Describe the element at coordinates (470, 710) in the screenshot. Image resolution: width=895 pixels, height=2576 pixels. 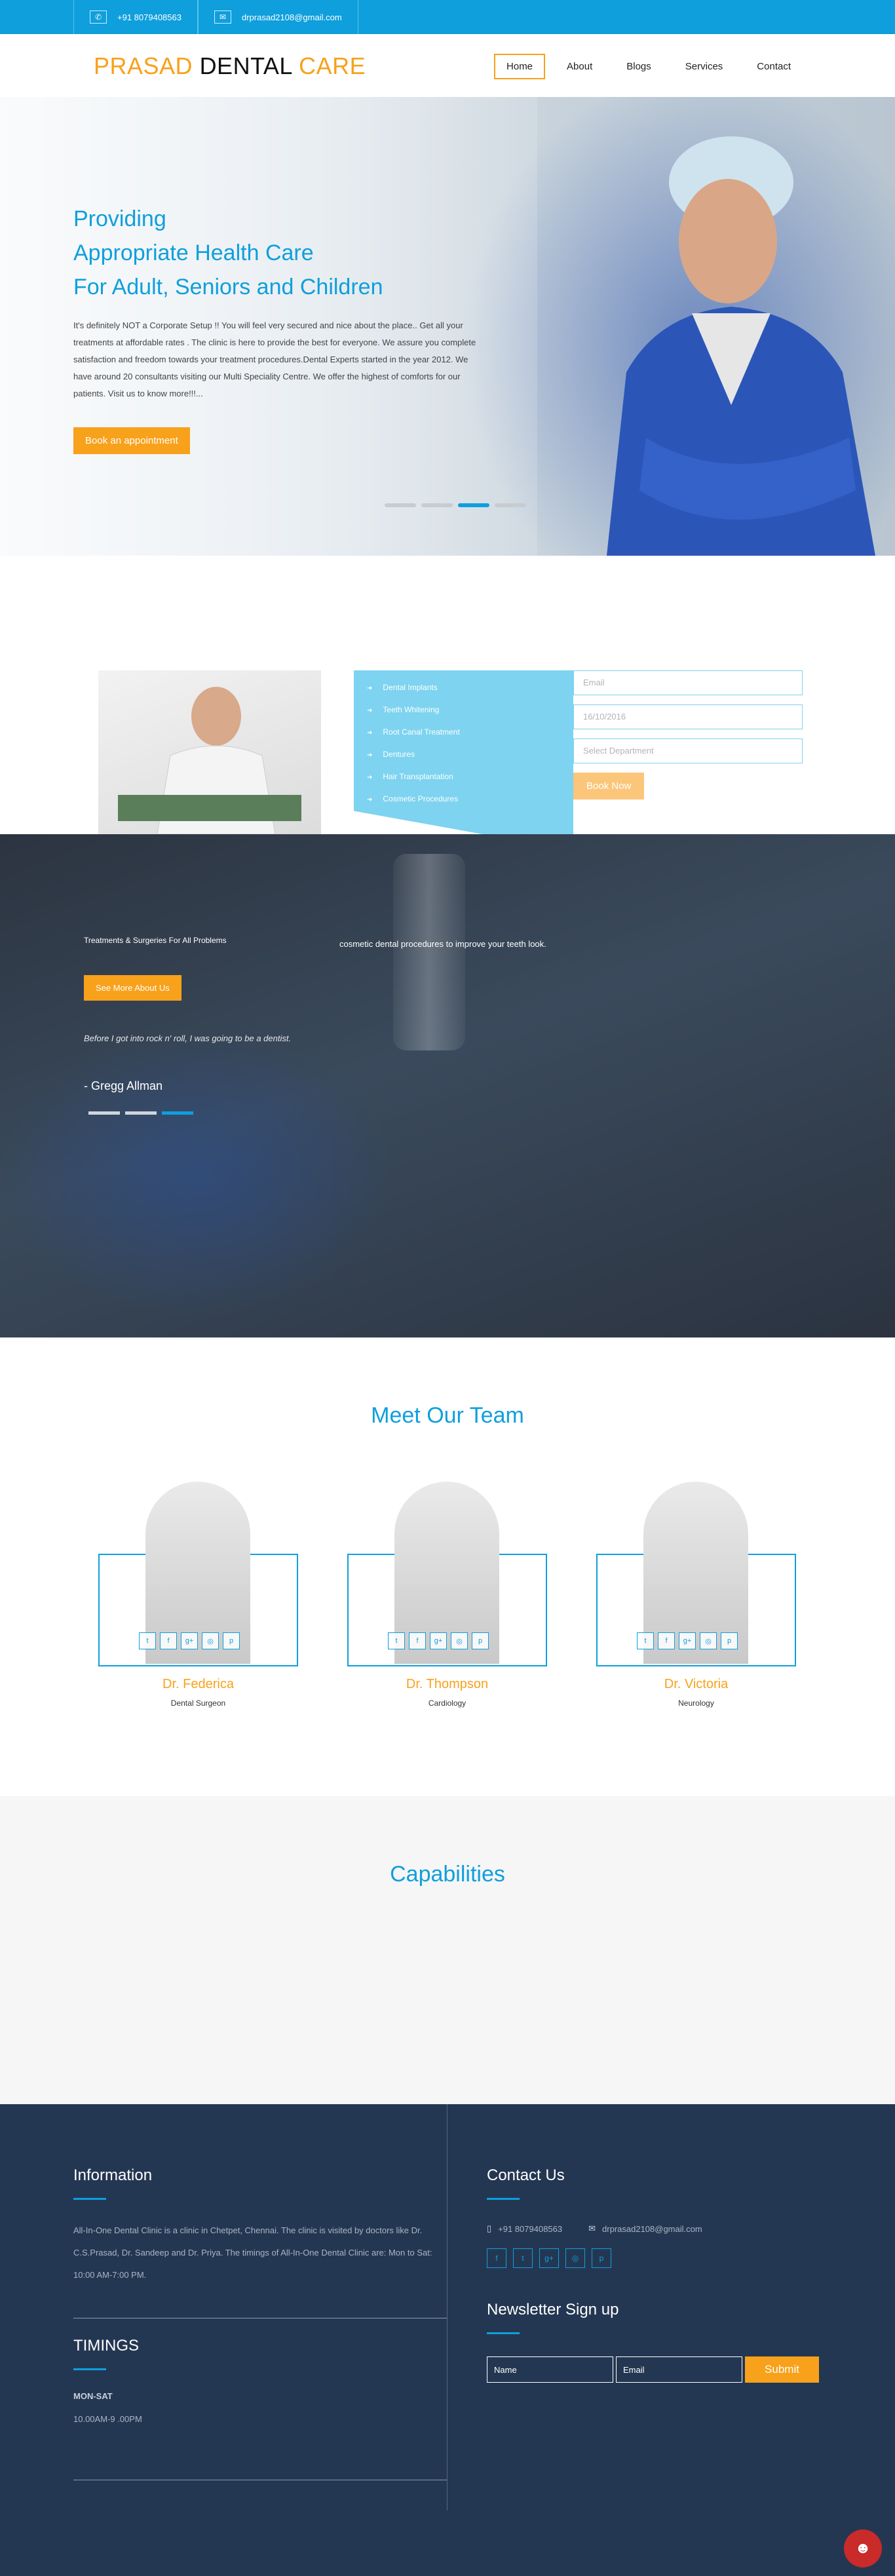
I see `service-item: ➜ Teeth Whitening` at that location.